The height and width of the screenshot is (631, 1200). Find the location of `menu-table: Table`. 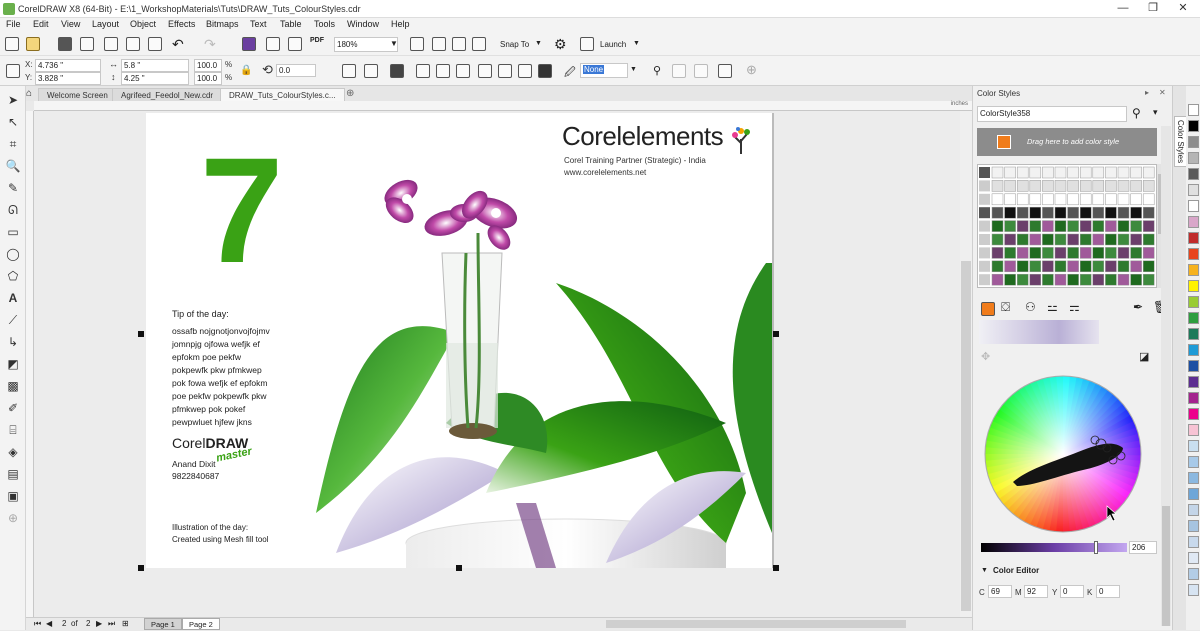

menu-table: Table is located at coordinates (291, 24).